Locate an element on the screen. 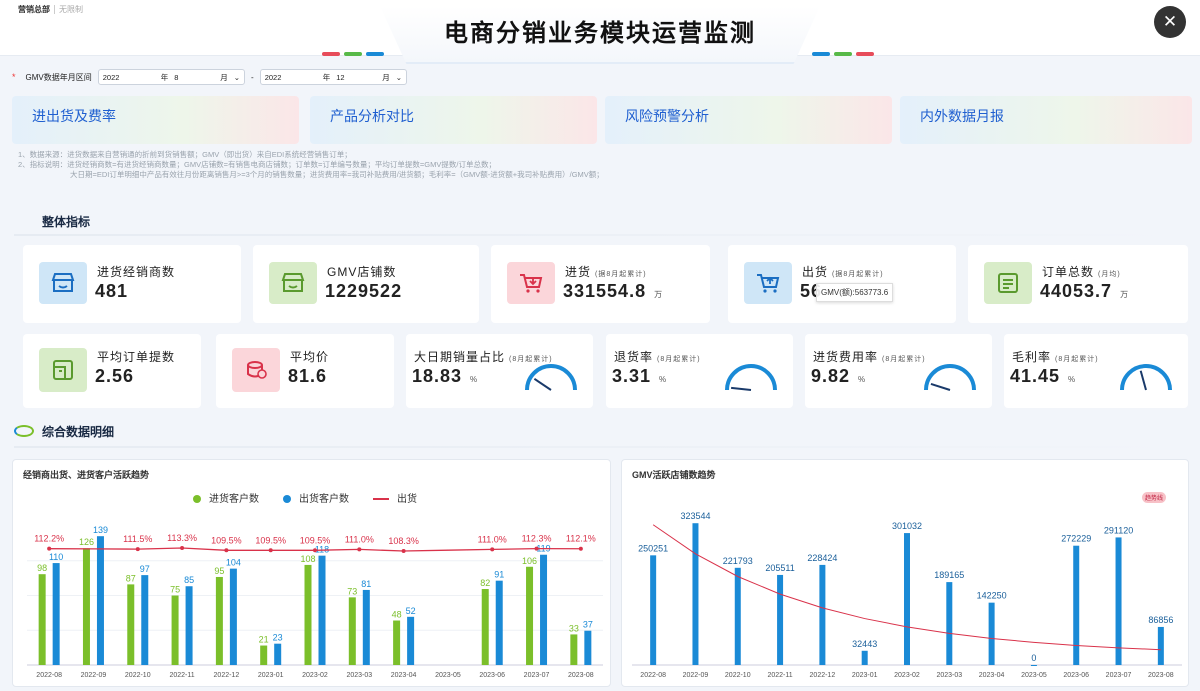  gauge-dial is located at coordinates (1146, 377).